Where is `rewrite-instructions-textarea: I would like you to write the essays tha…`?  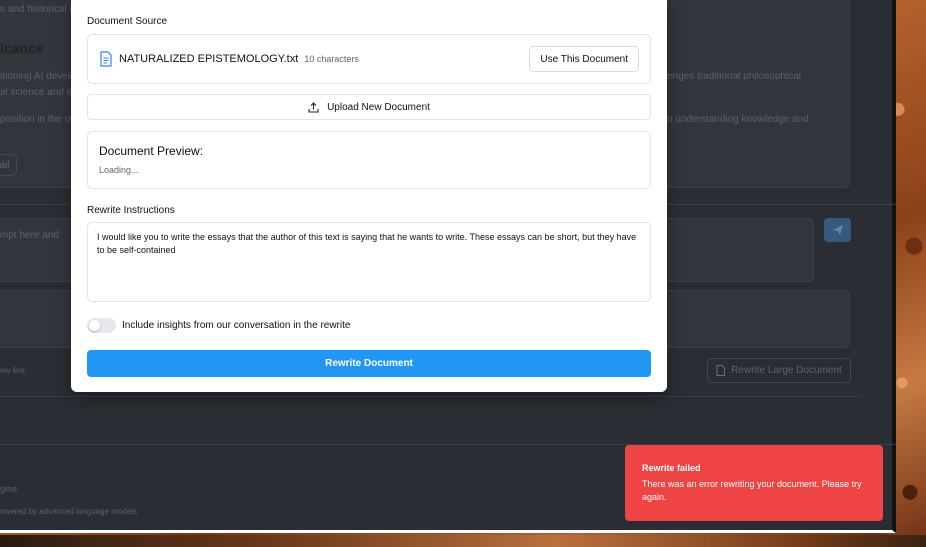 rewrite-instructions-textarea: I would like you to write the essays tha… is located at coordinates (369, 262).